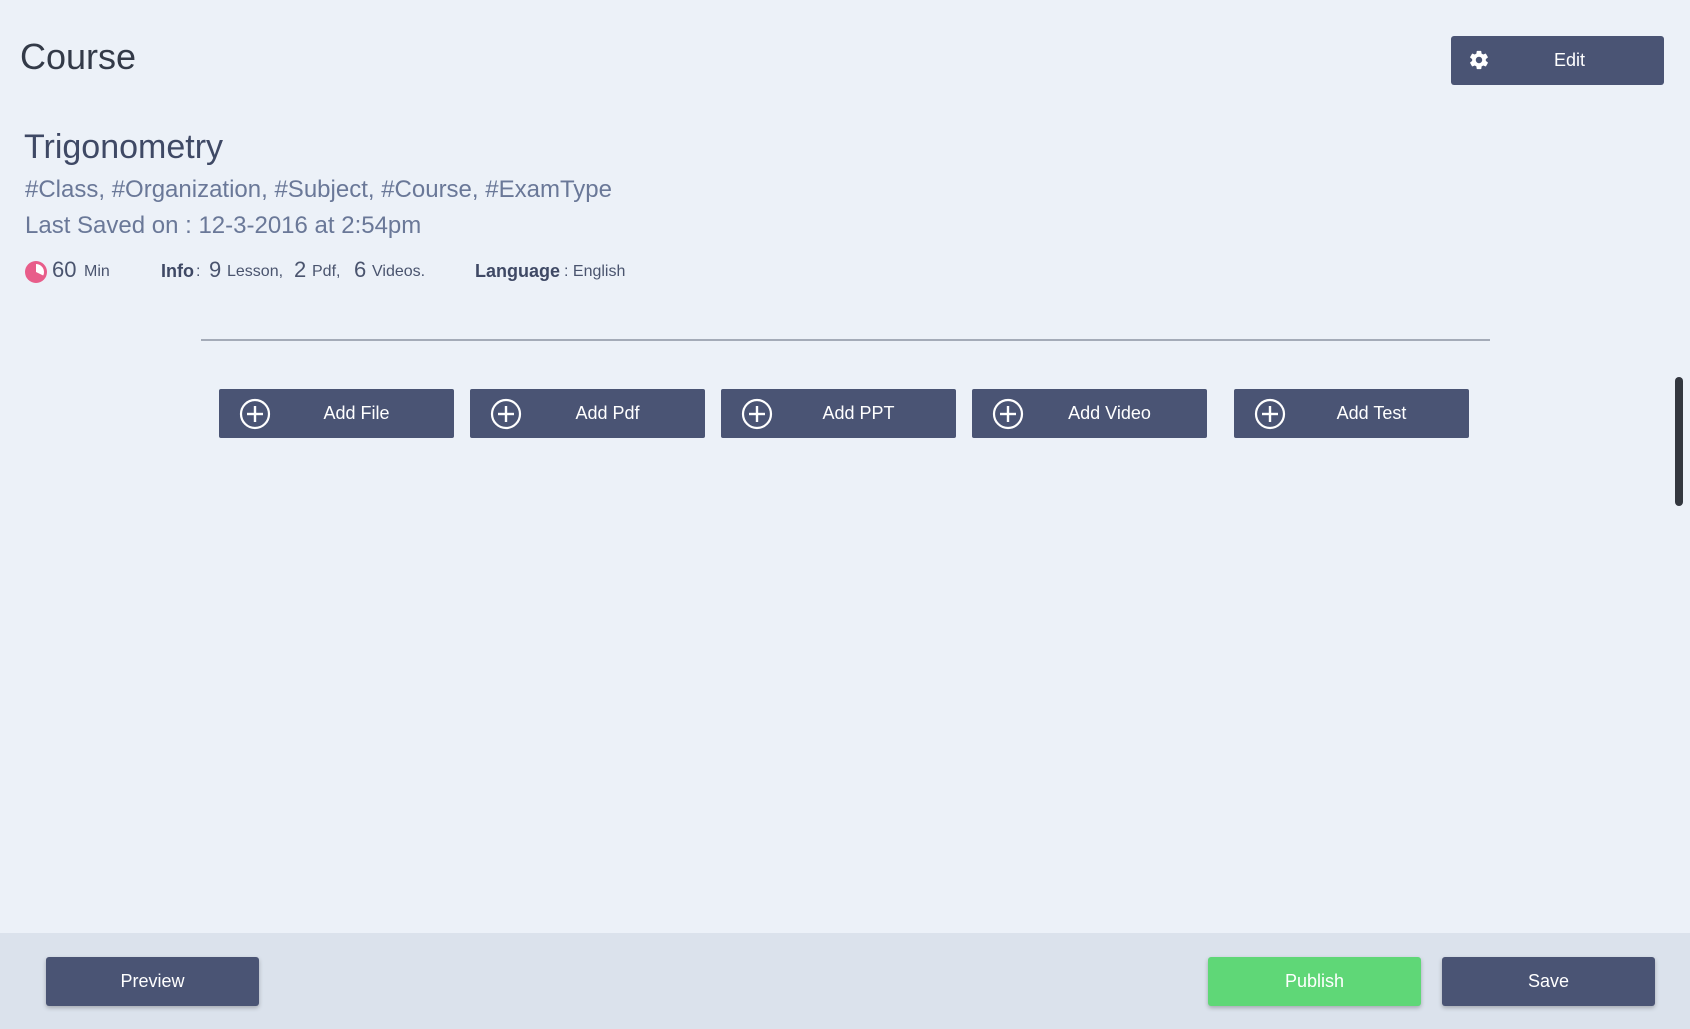 This screenshot has height=1029, width=1690. I want to click on footer-bar: Preview Publish Save, so click(845, 981).